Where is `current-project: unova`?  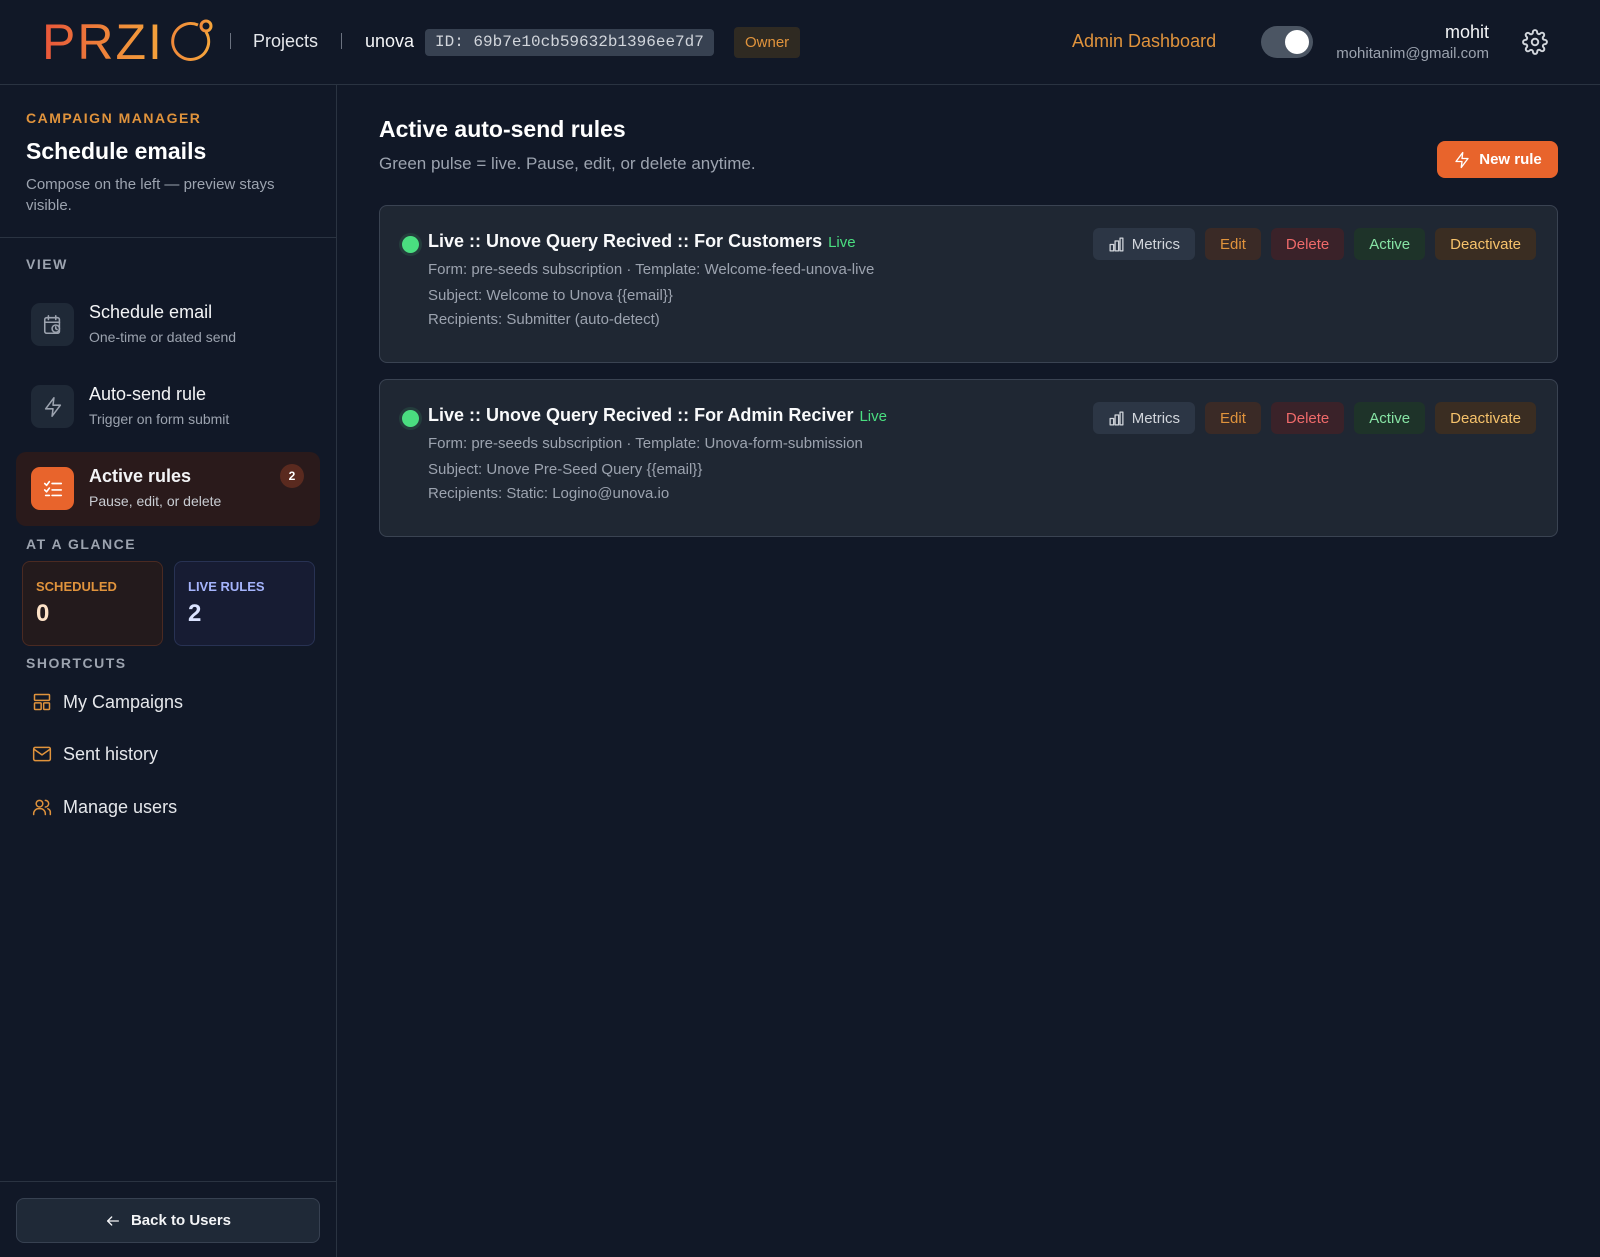
current-project: unova is located at coordinates (389, 41).